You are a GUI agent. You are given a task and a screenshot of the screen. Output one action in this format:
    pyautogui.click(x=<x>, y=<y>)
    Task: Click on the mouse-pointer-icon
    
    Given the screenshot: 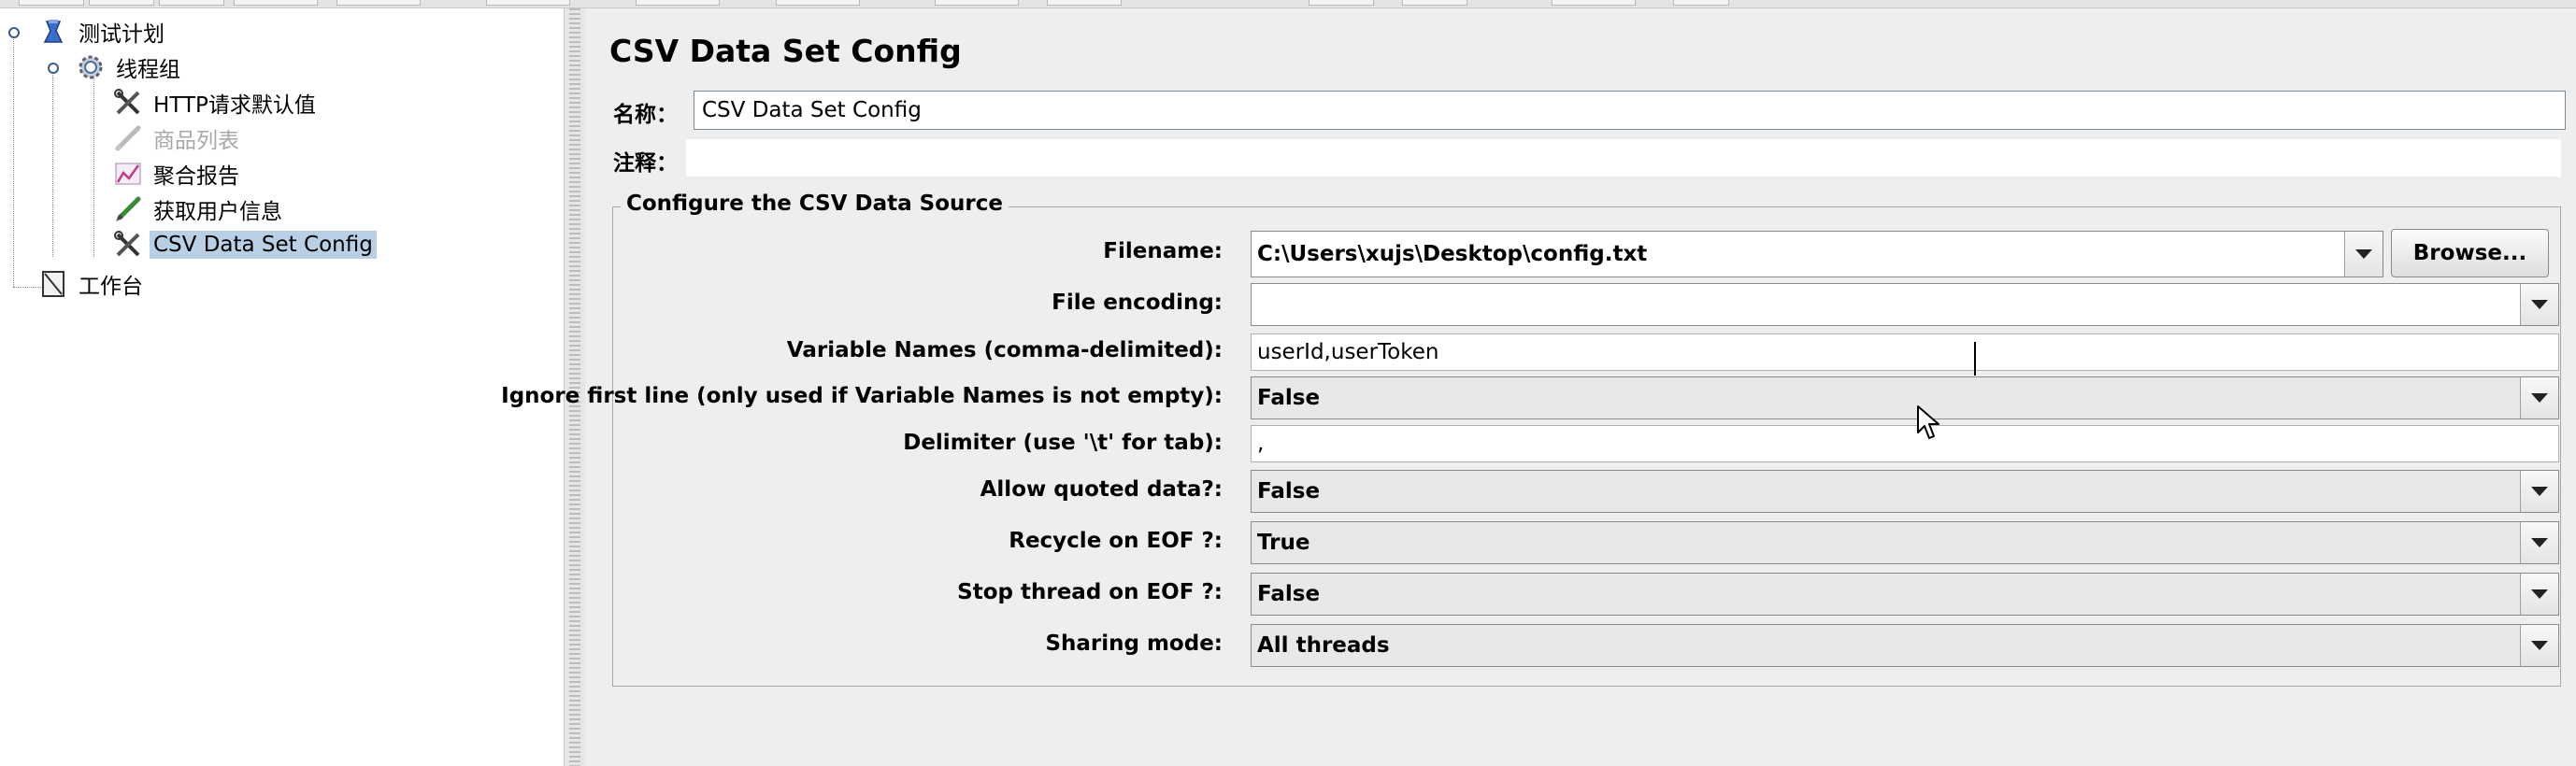 What is the action you would take?
    pyautogui.click(x=1930, y=423)
    